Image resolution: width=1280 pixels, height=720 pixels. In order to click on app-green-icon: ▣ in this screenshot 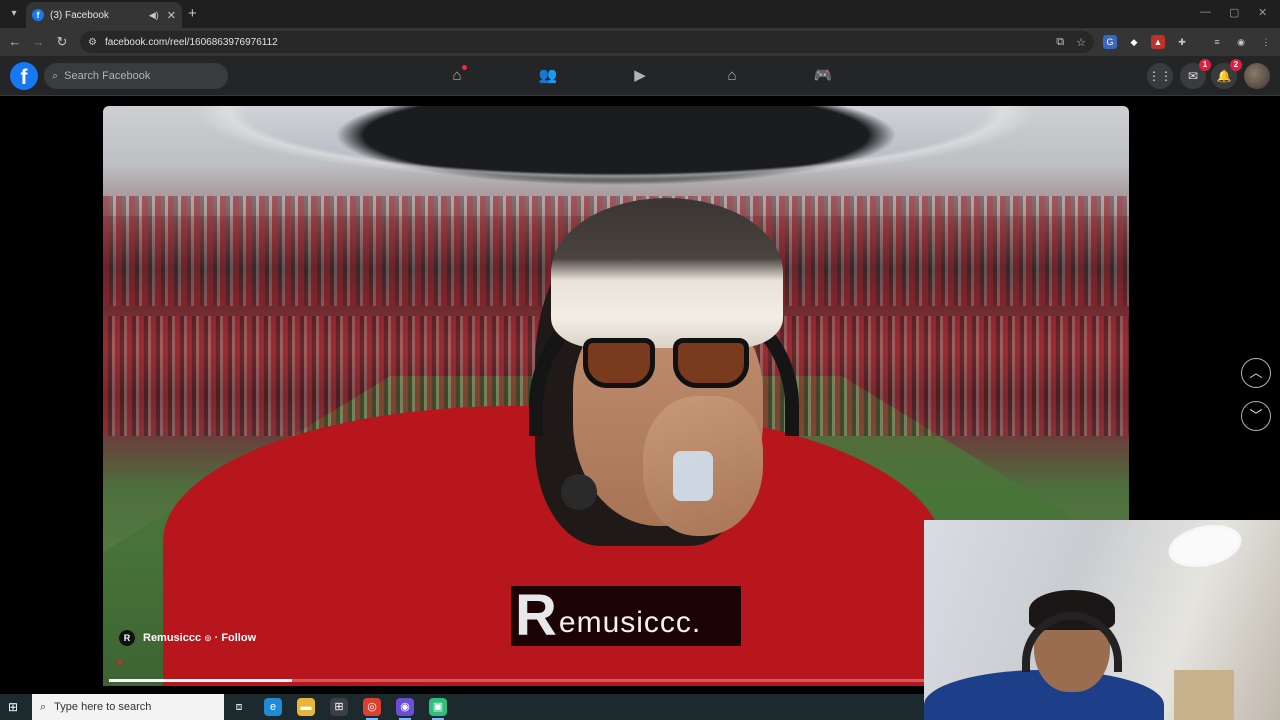, I will do `click(438, 709)`.